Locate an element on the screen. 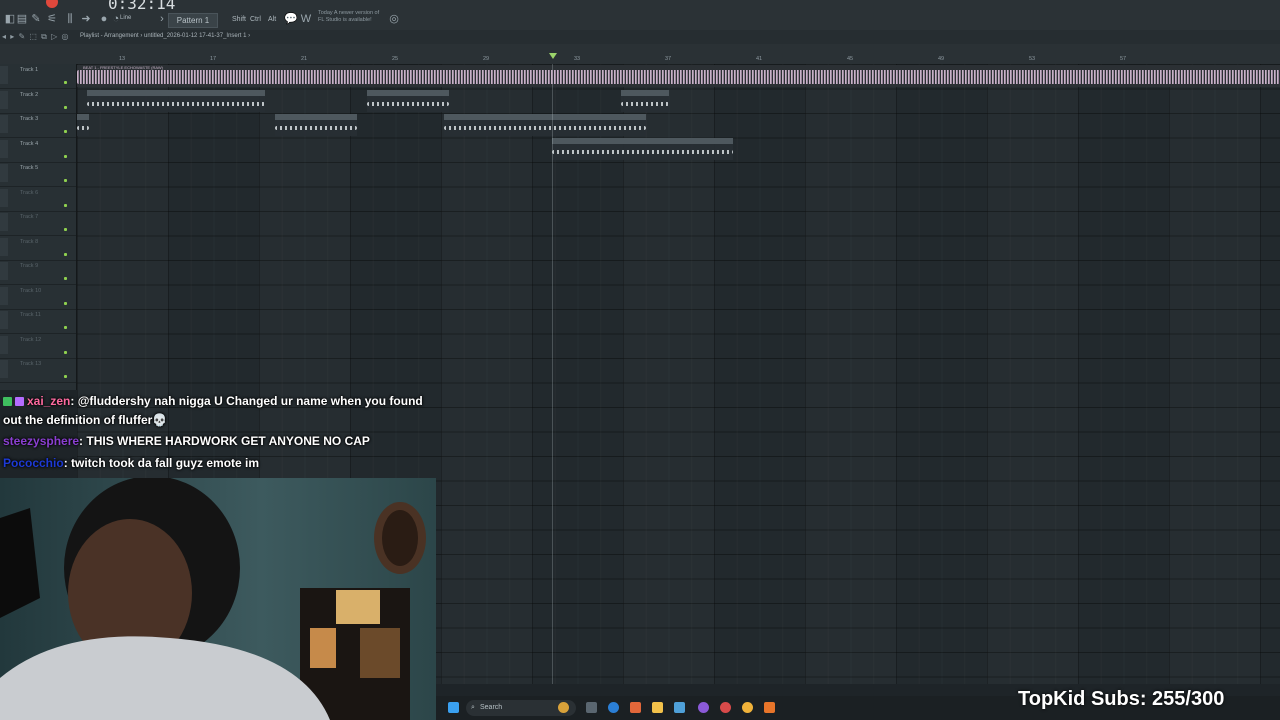 Image resolution: width=1280 pixels, height=720 pixels. clip-name: untitled_2026-01-12 17-38-35_Insert 1 is located at coordinates (127, 92).